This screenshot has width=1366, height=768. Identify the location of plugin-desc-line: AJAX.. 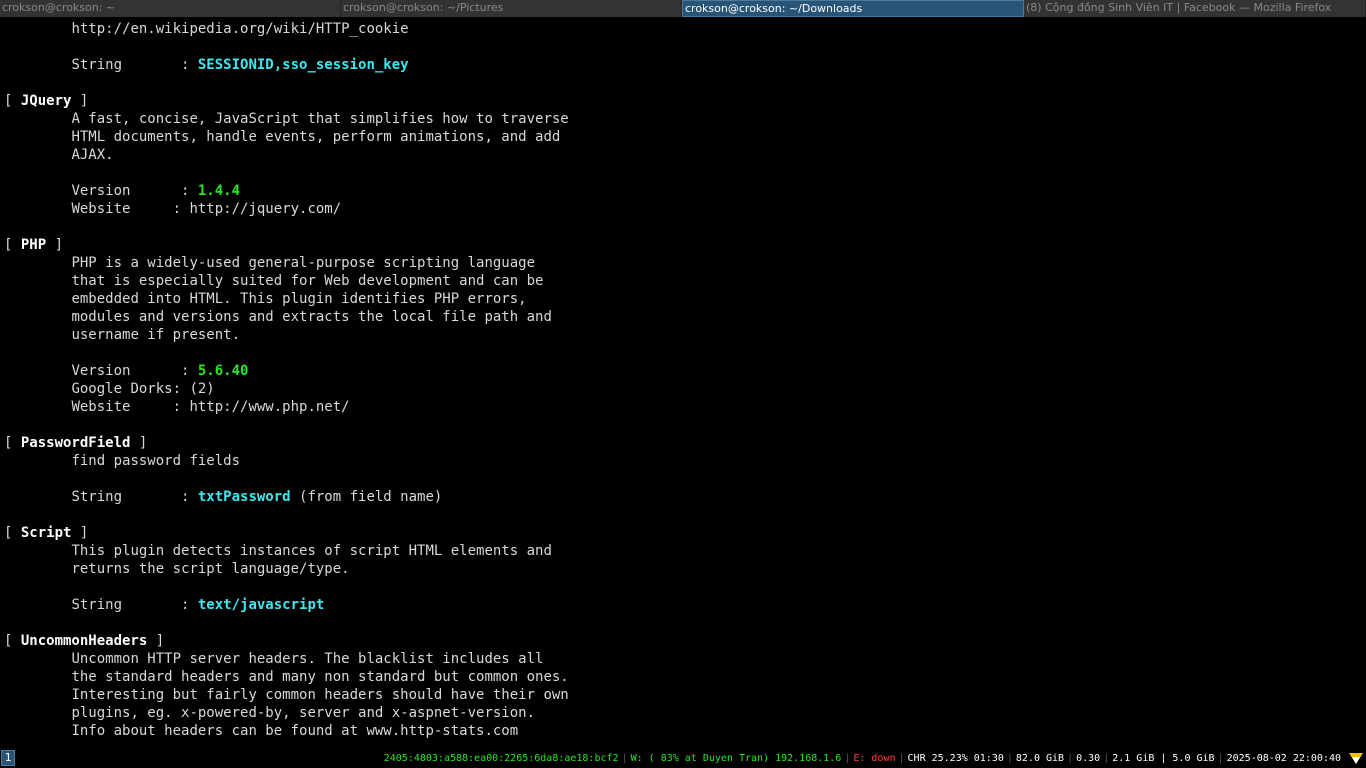
(92, 155).